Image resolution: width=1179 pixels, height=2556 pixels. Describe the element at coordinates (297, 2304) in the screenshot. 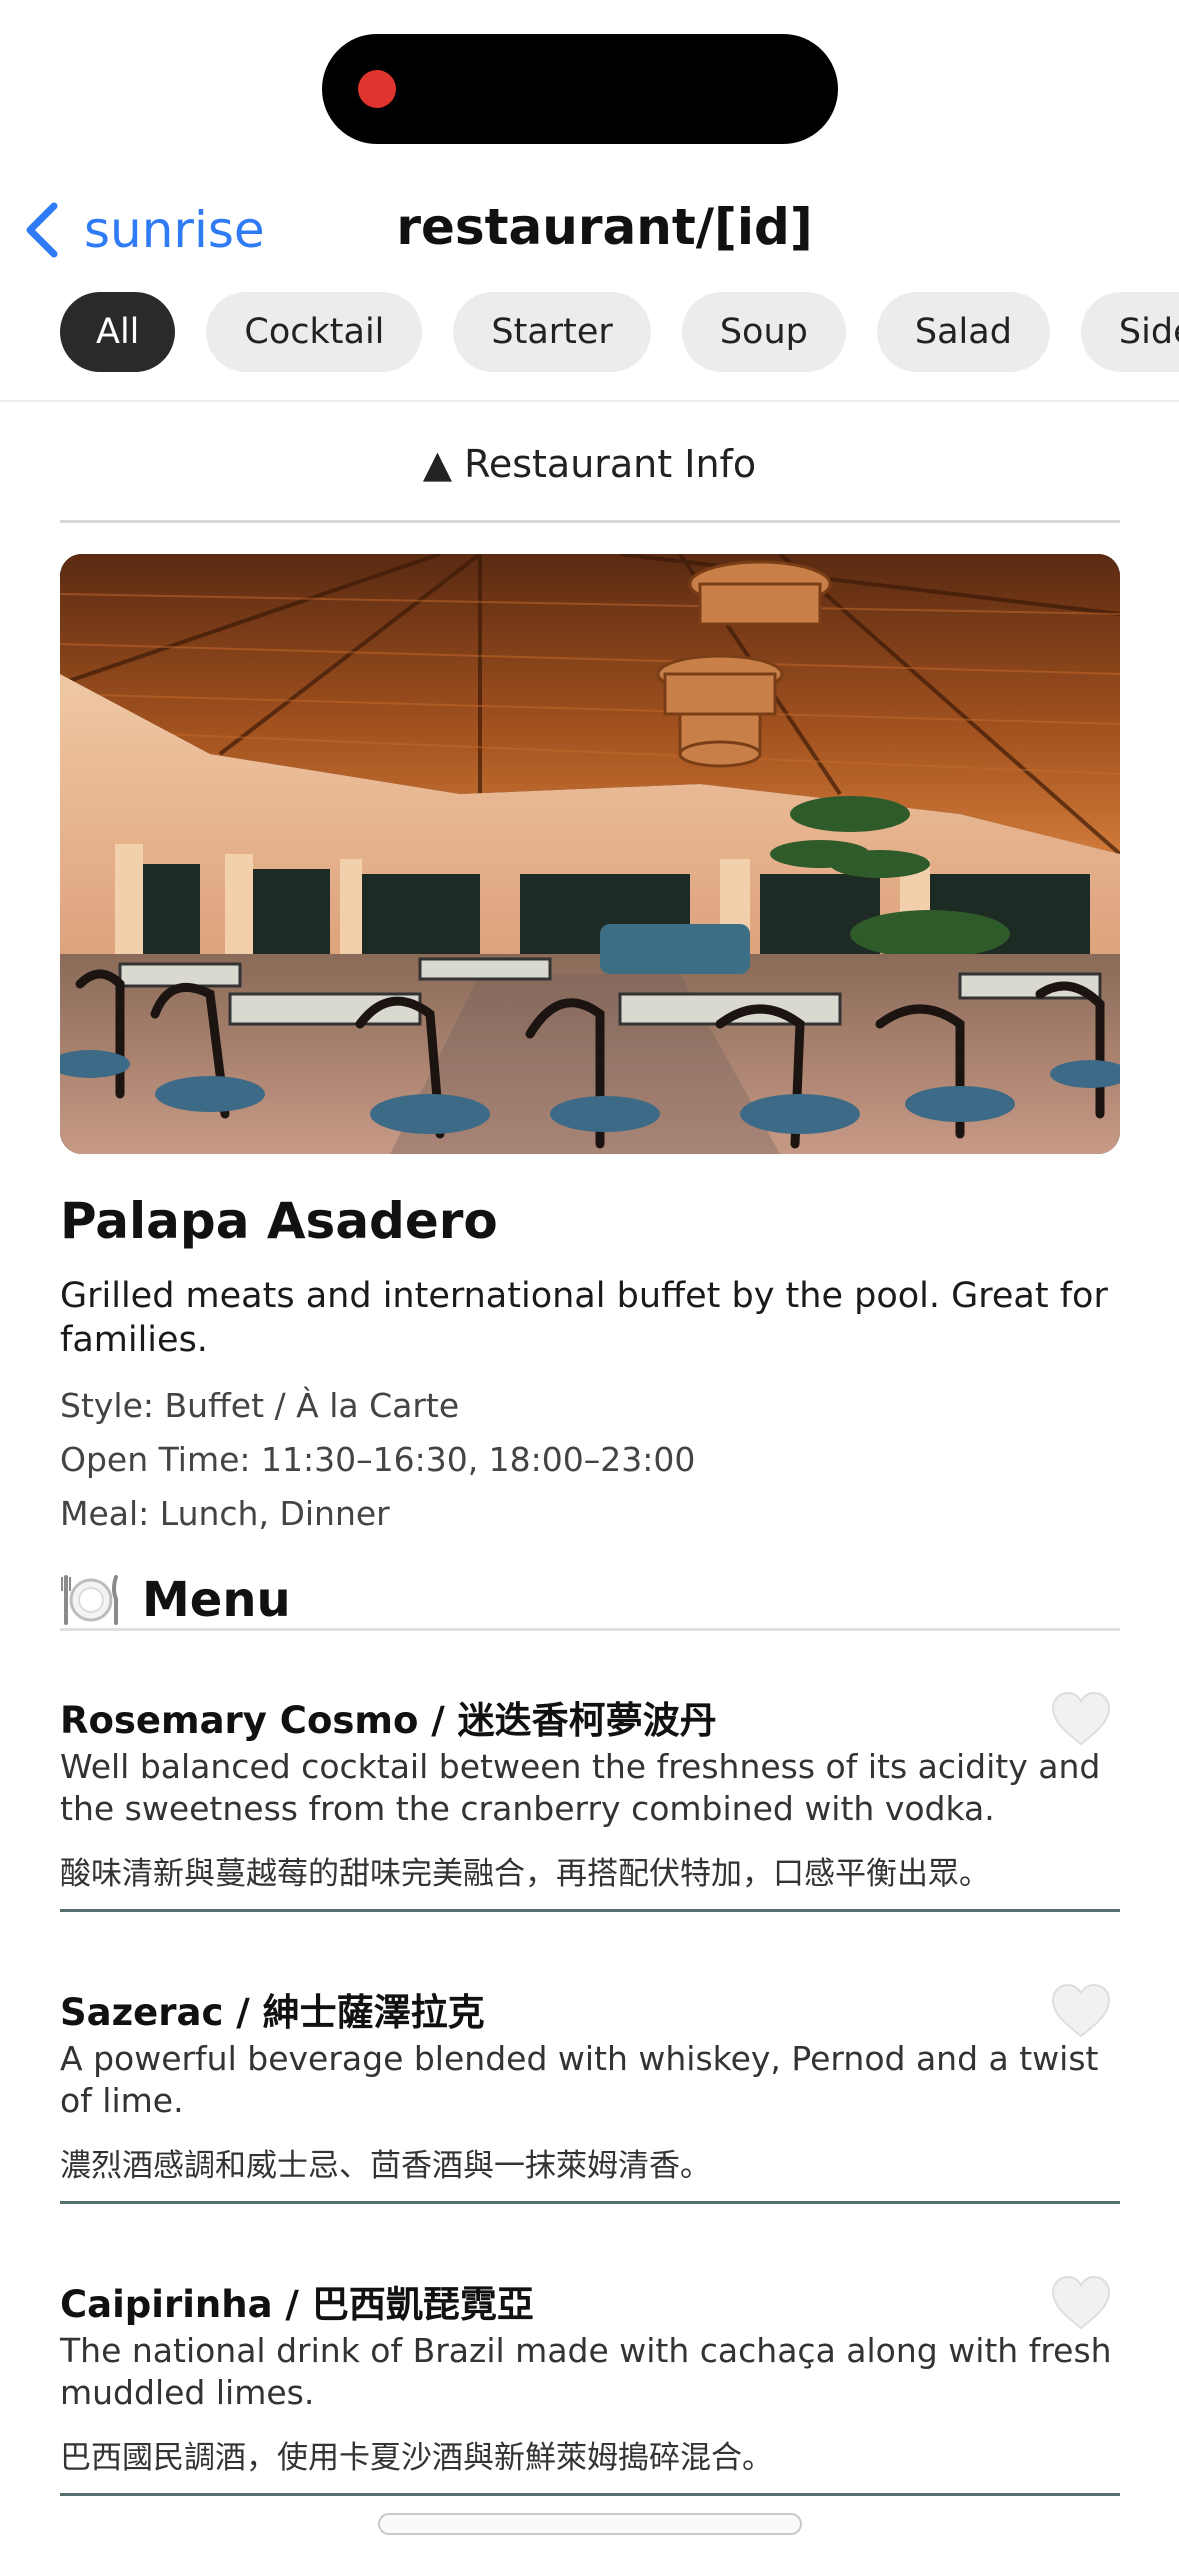

I see `menu-item-name: Caipirinha / 巴西凱琵霓亞` at that location.